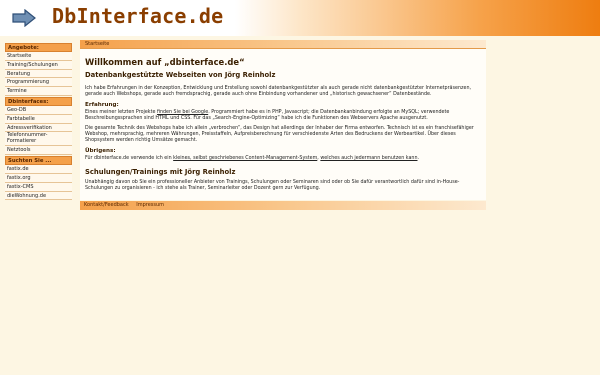  What do you see at coordinates (38, 139) in the screenshot?
I see `sidebar-item-telefonnummer: Telefonnummer-Formatierer` at bounding box center [38, 139].